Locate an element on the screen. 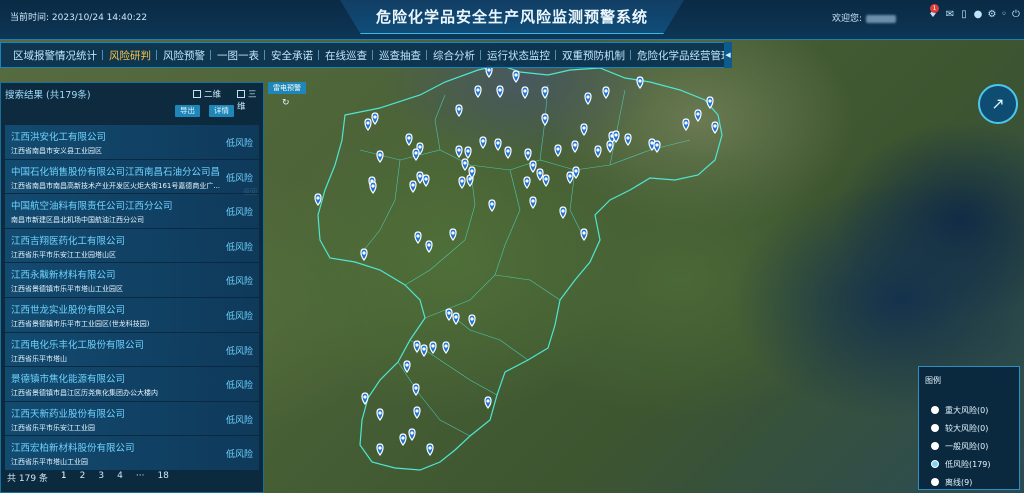  page-18: 18 is located at coordinates (162, 477).